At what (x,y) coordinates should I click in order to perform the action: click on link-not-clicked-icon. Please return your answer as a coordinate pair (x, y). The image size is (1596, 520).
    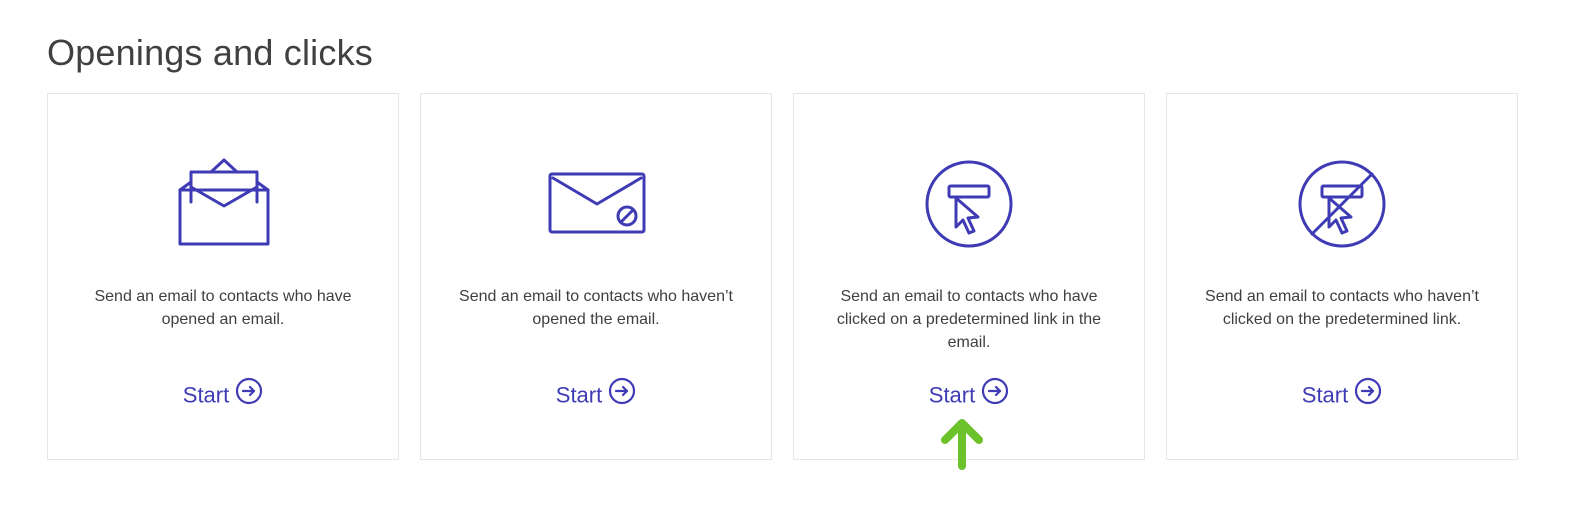
    Looking at the image, I should click on (1342, 204).